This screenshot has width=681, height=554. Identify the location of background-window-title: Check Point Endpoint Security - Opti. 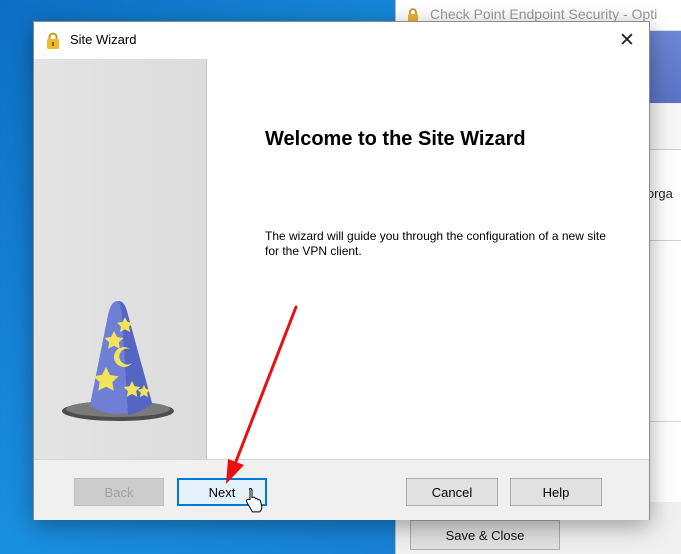
(544, 14).